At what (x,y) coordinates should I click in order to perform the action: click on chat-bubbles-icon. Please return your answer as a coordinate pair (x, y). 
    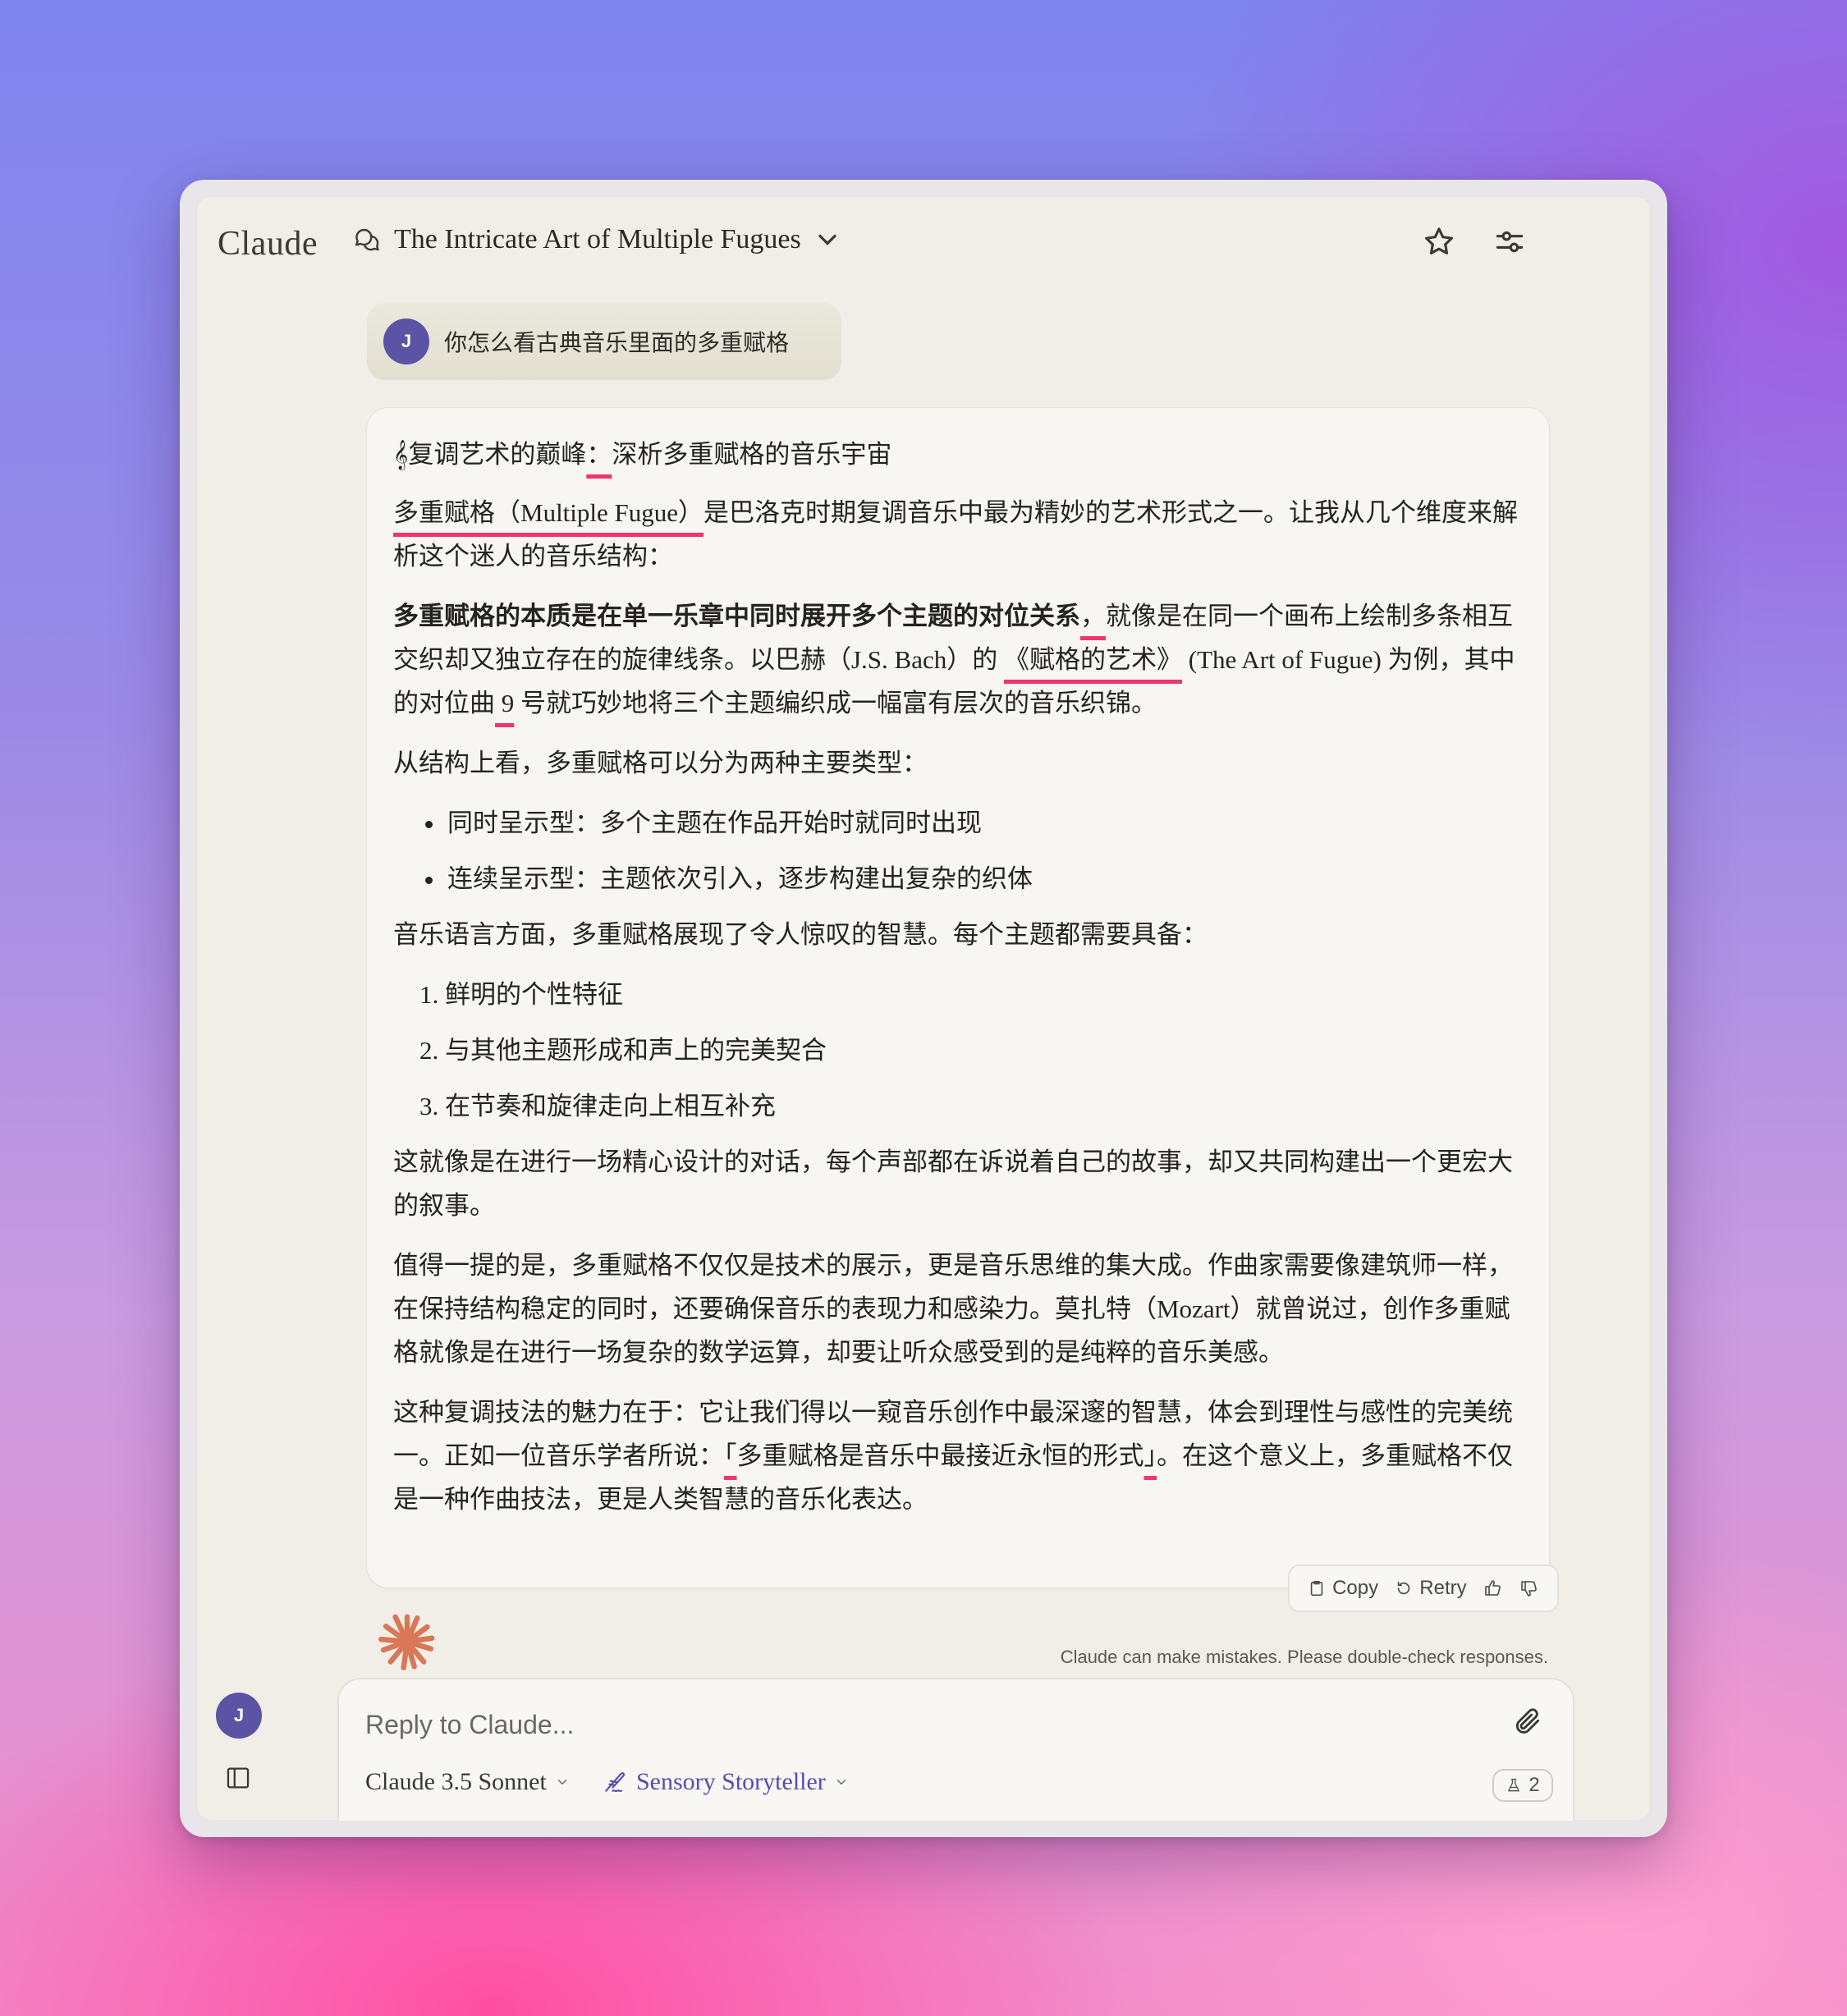
    Looking at the image, I should click on (367, 239).